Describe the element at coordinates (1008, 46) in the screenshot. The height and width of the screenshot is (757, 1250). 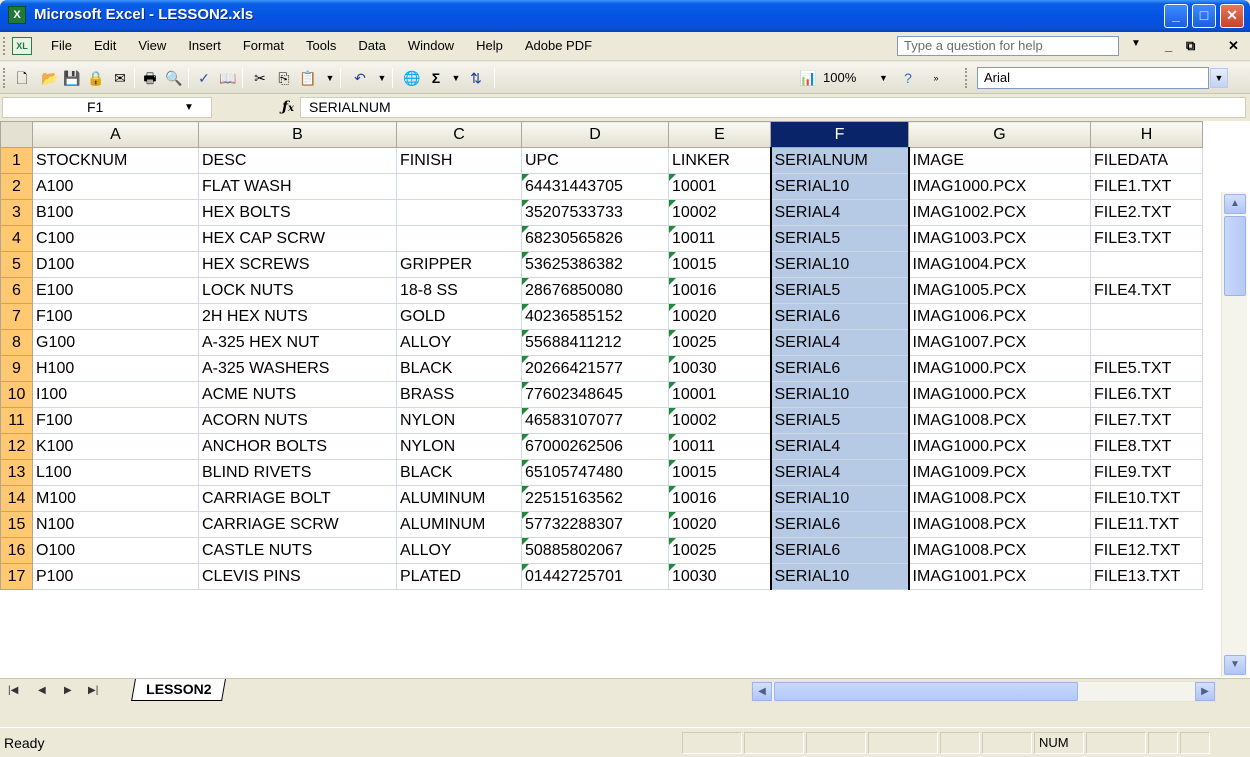
I see `help-search-input: Type a question for help` at that location.